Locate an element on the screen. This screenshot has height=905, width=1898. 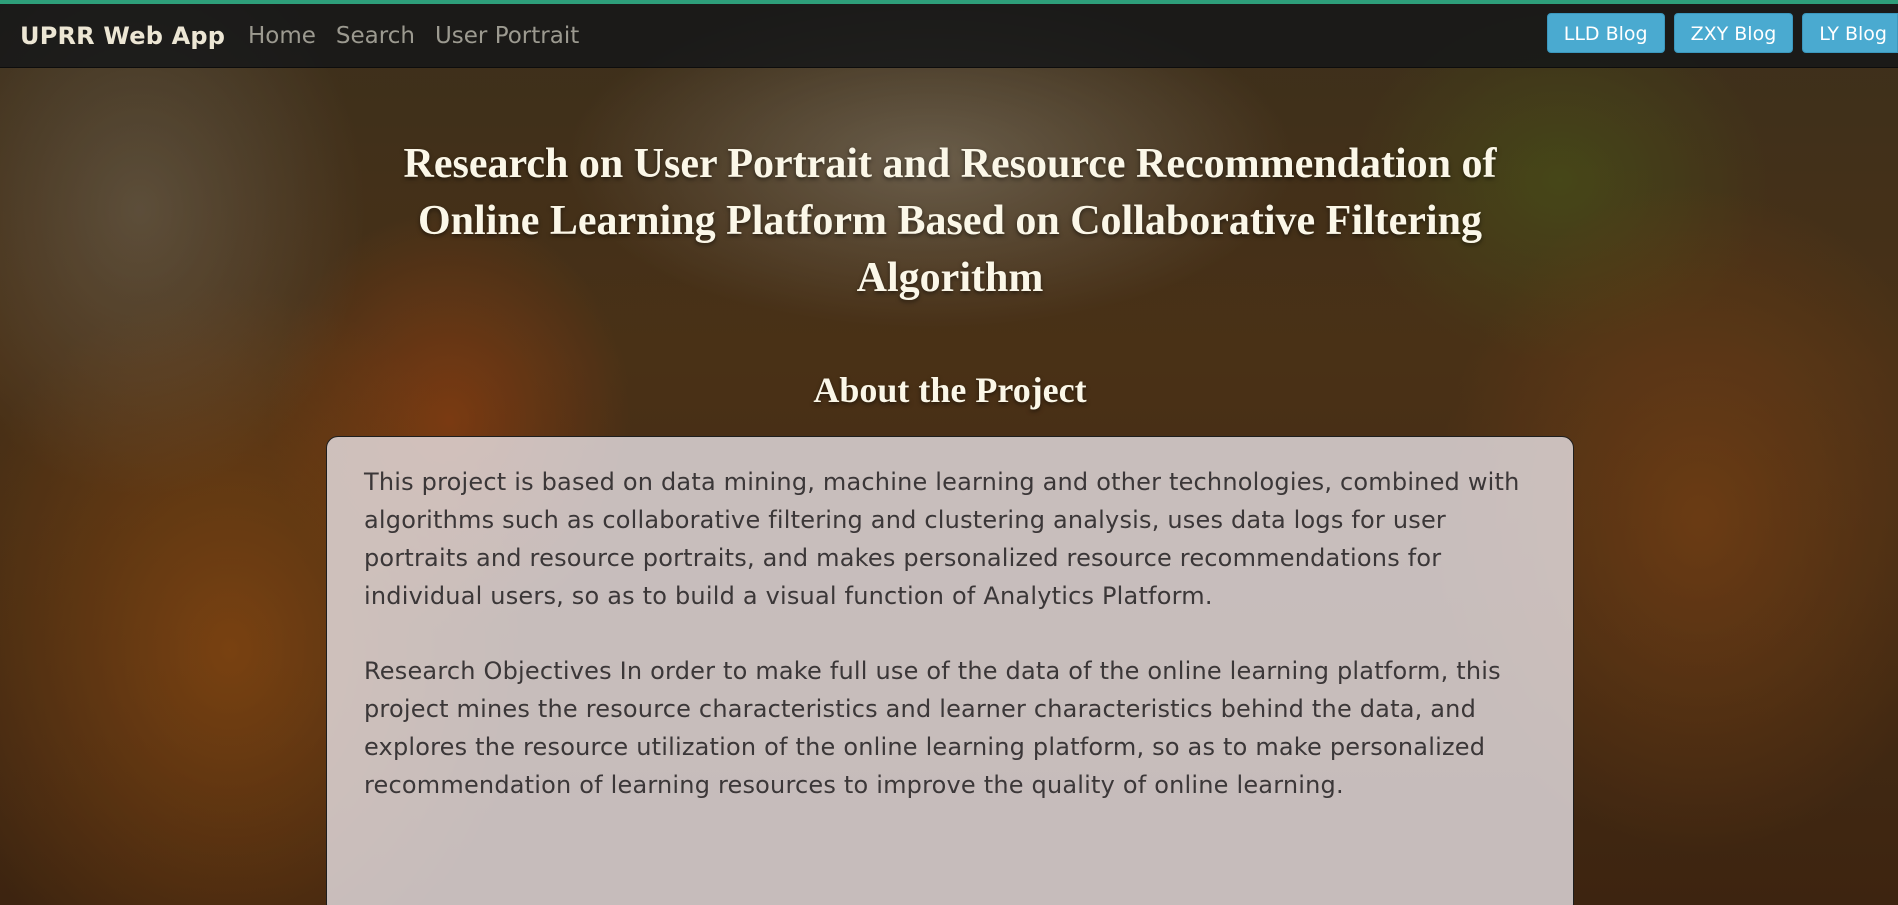
nav-link-home: Home is located at coordinates (282, 36).